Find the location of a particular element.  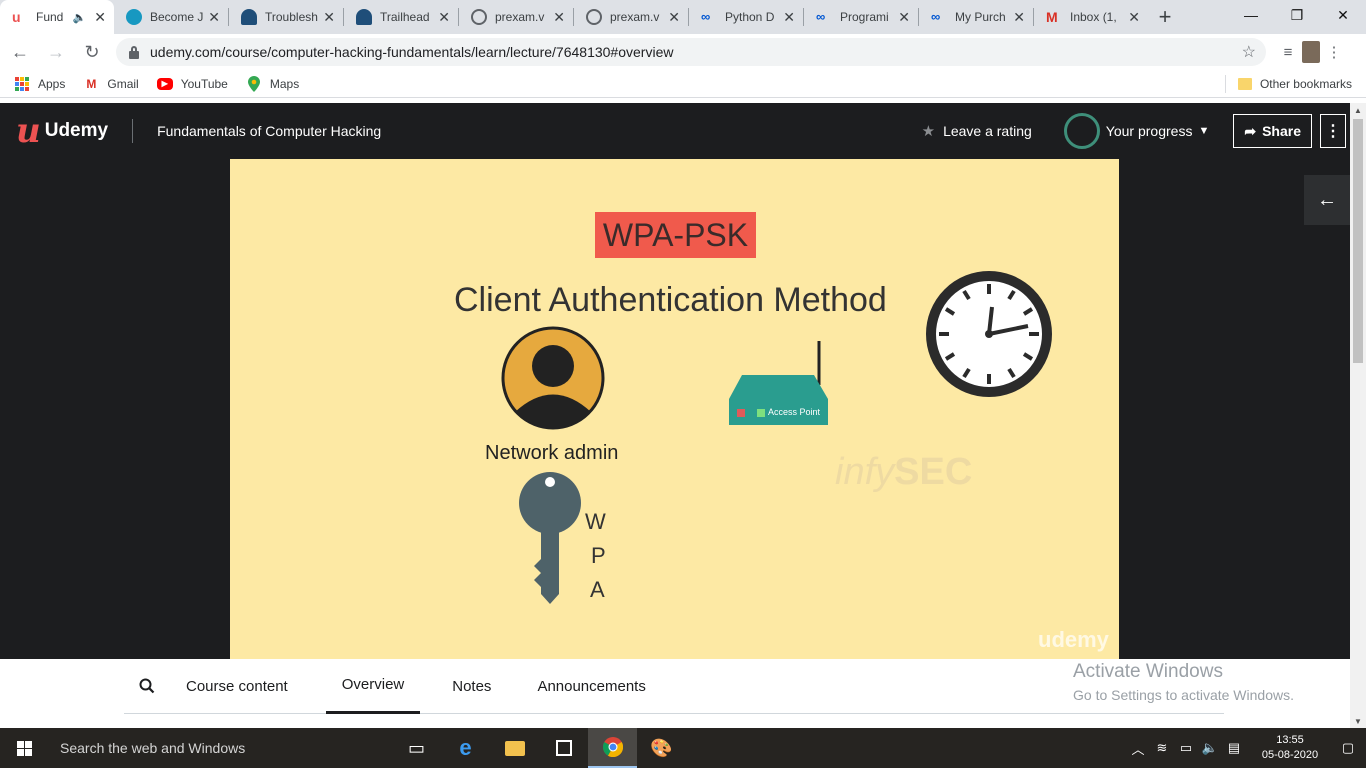

volume-icon: 🔈 is located at coordinates (1210, 748).